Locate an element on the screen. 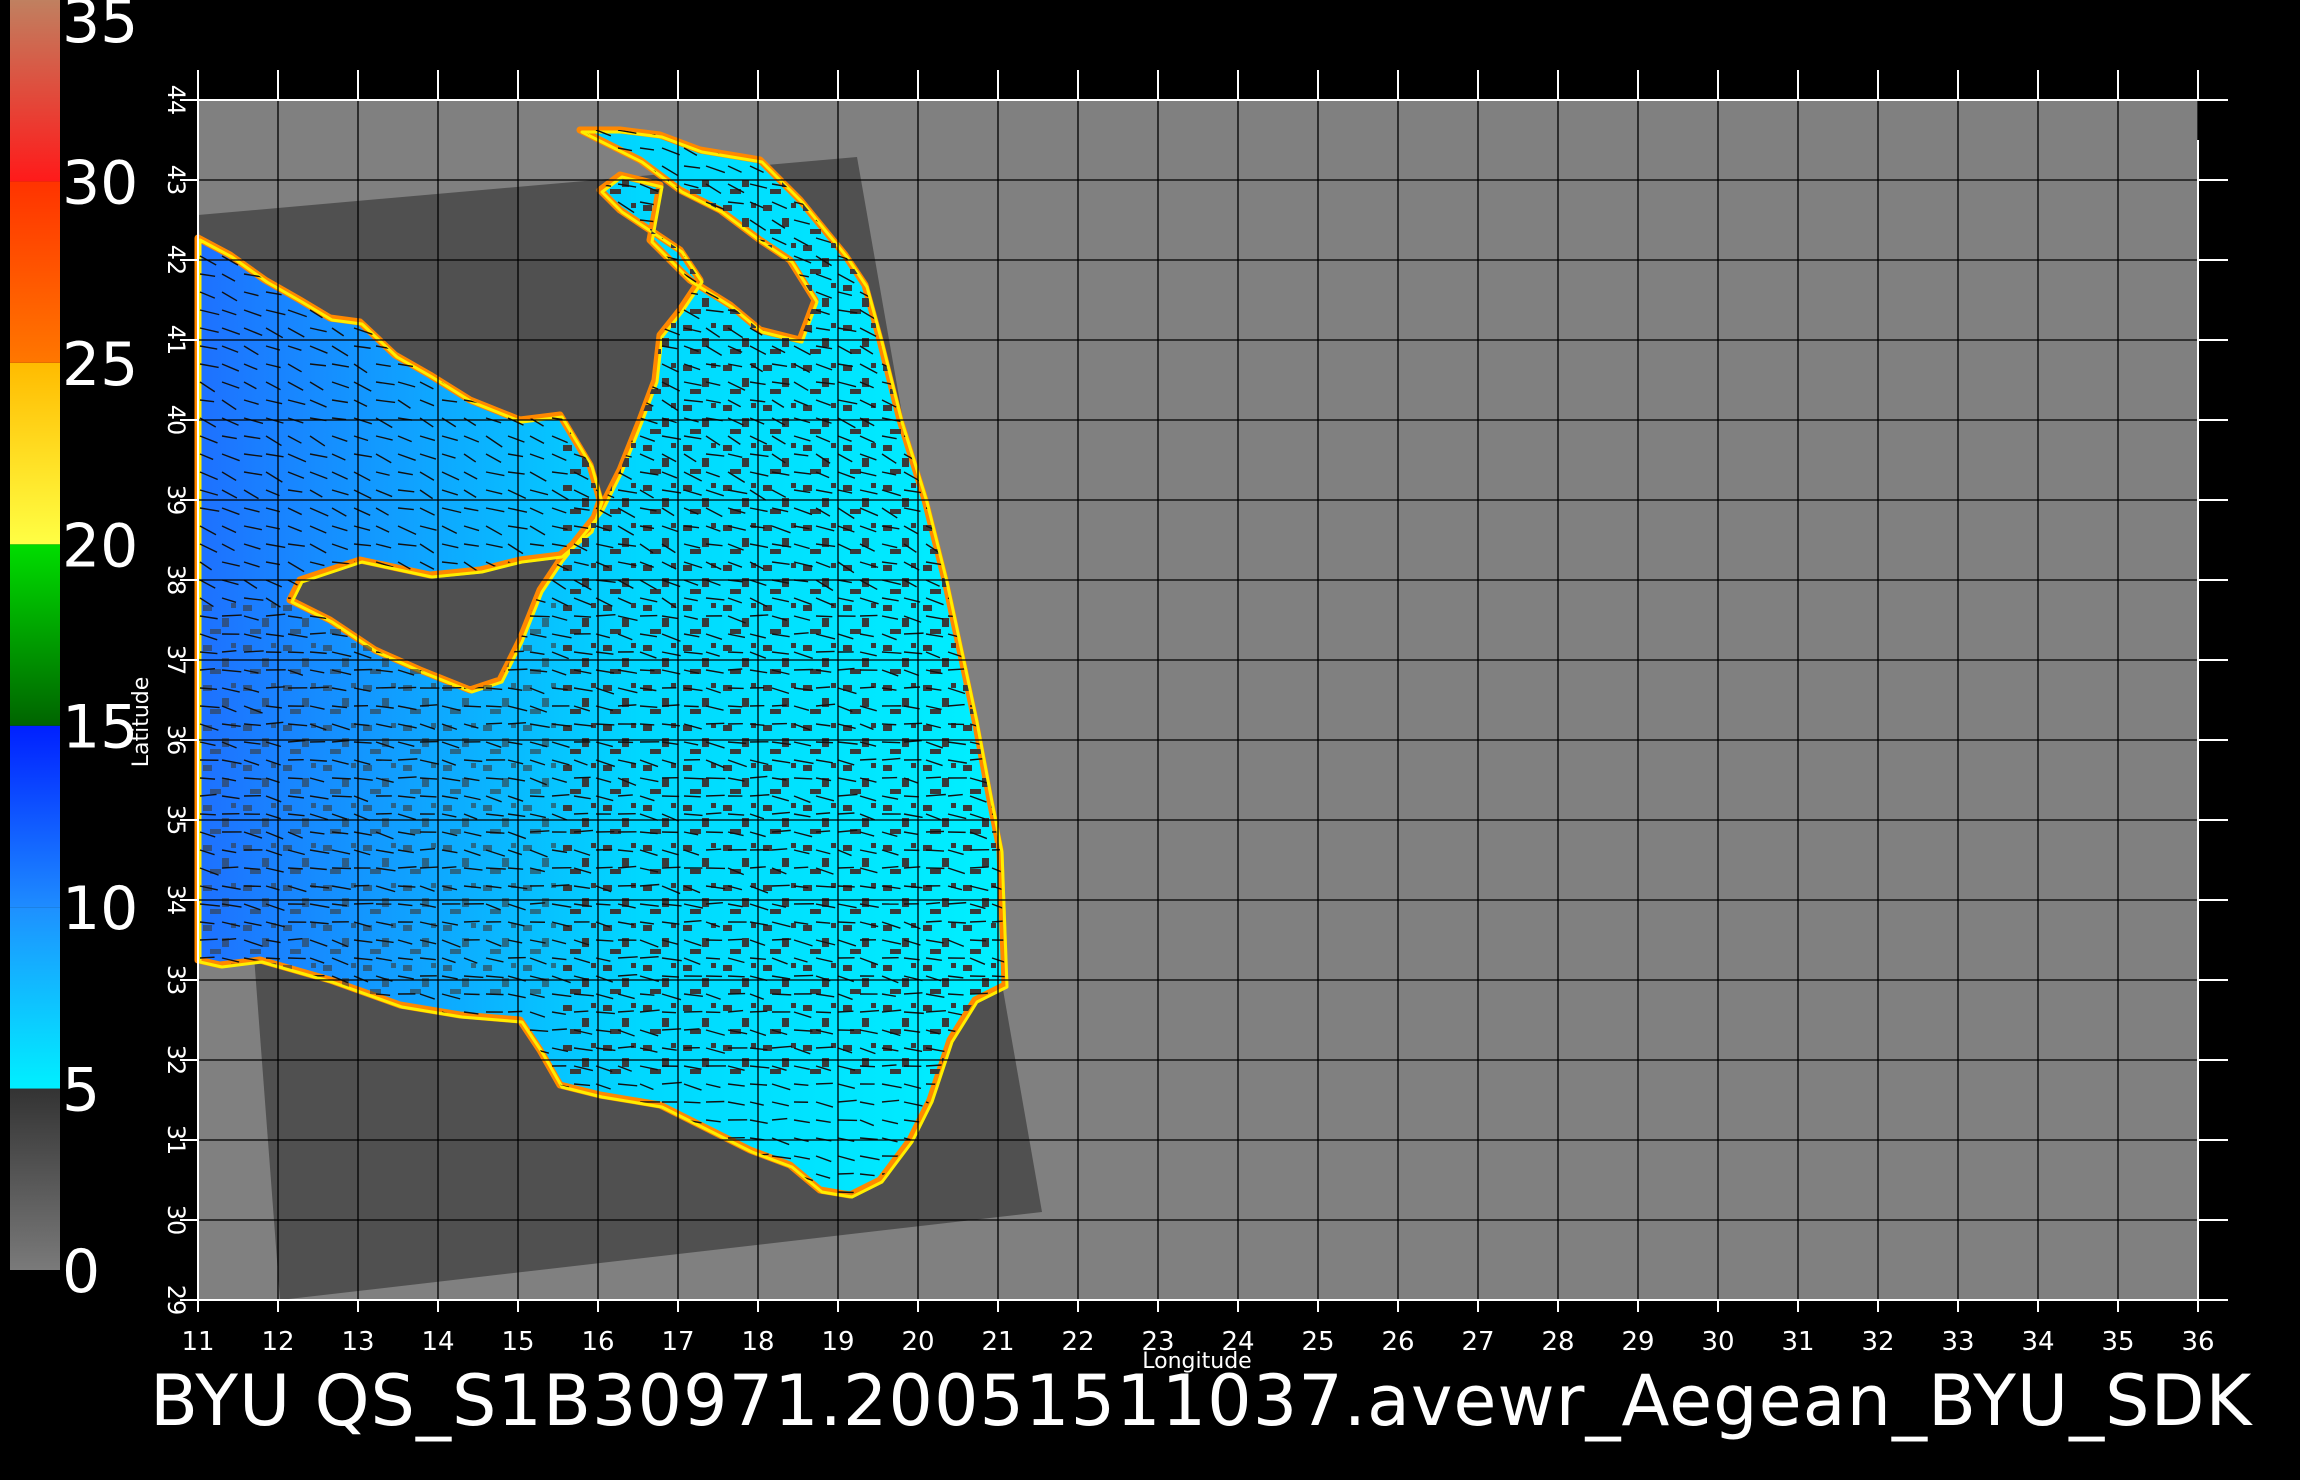  x-tick-label: 15 is located at coordinates (517, 1342).